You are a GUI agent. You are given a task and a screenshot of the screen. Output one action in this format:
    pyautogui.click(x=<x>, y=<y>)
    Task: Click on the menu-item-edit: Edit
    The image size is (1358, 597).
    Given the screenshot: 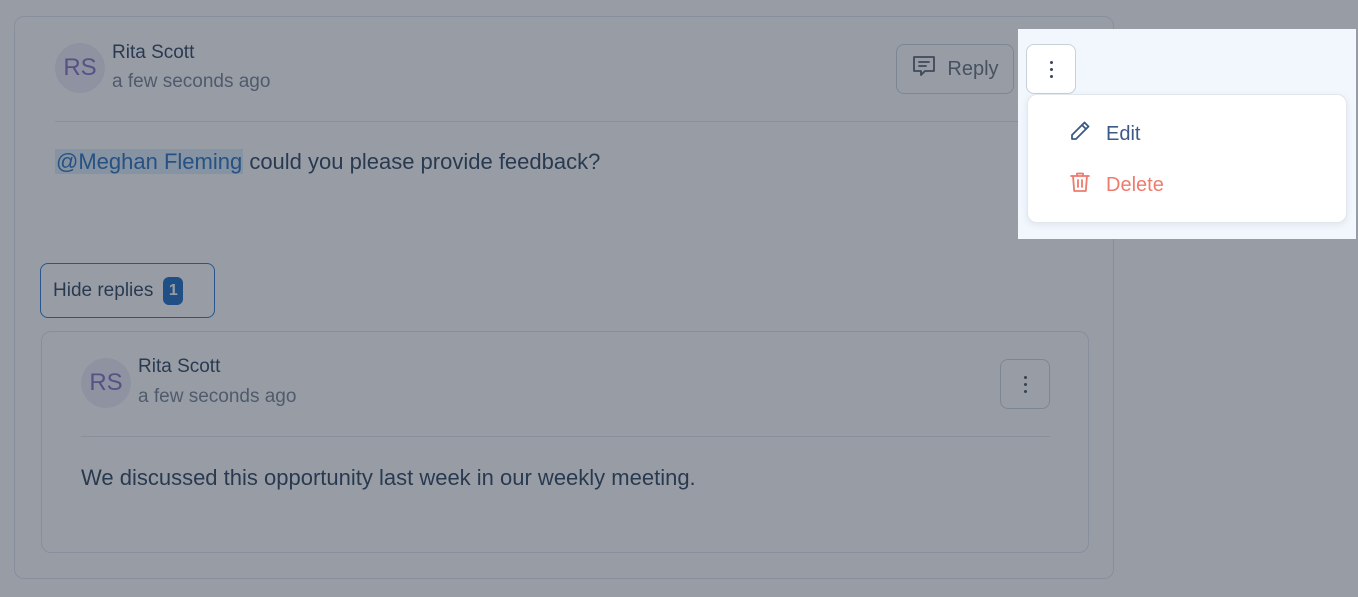 What is the action you would take?
    pyautogui.click(x=1104, y=134)
    